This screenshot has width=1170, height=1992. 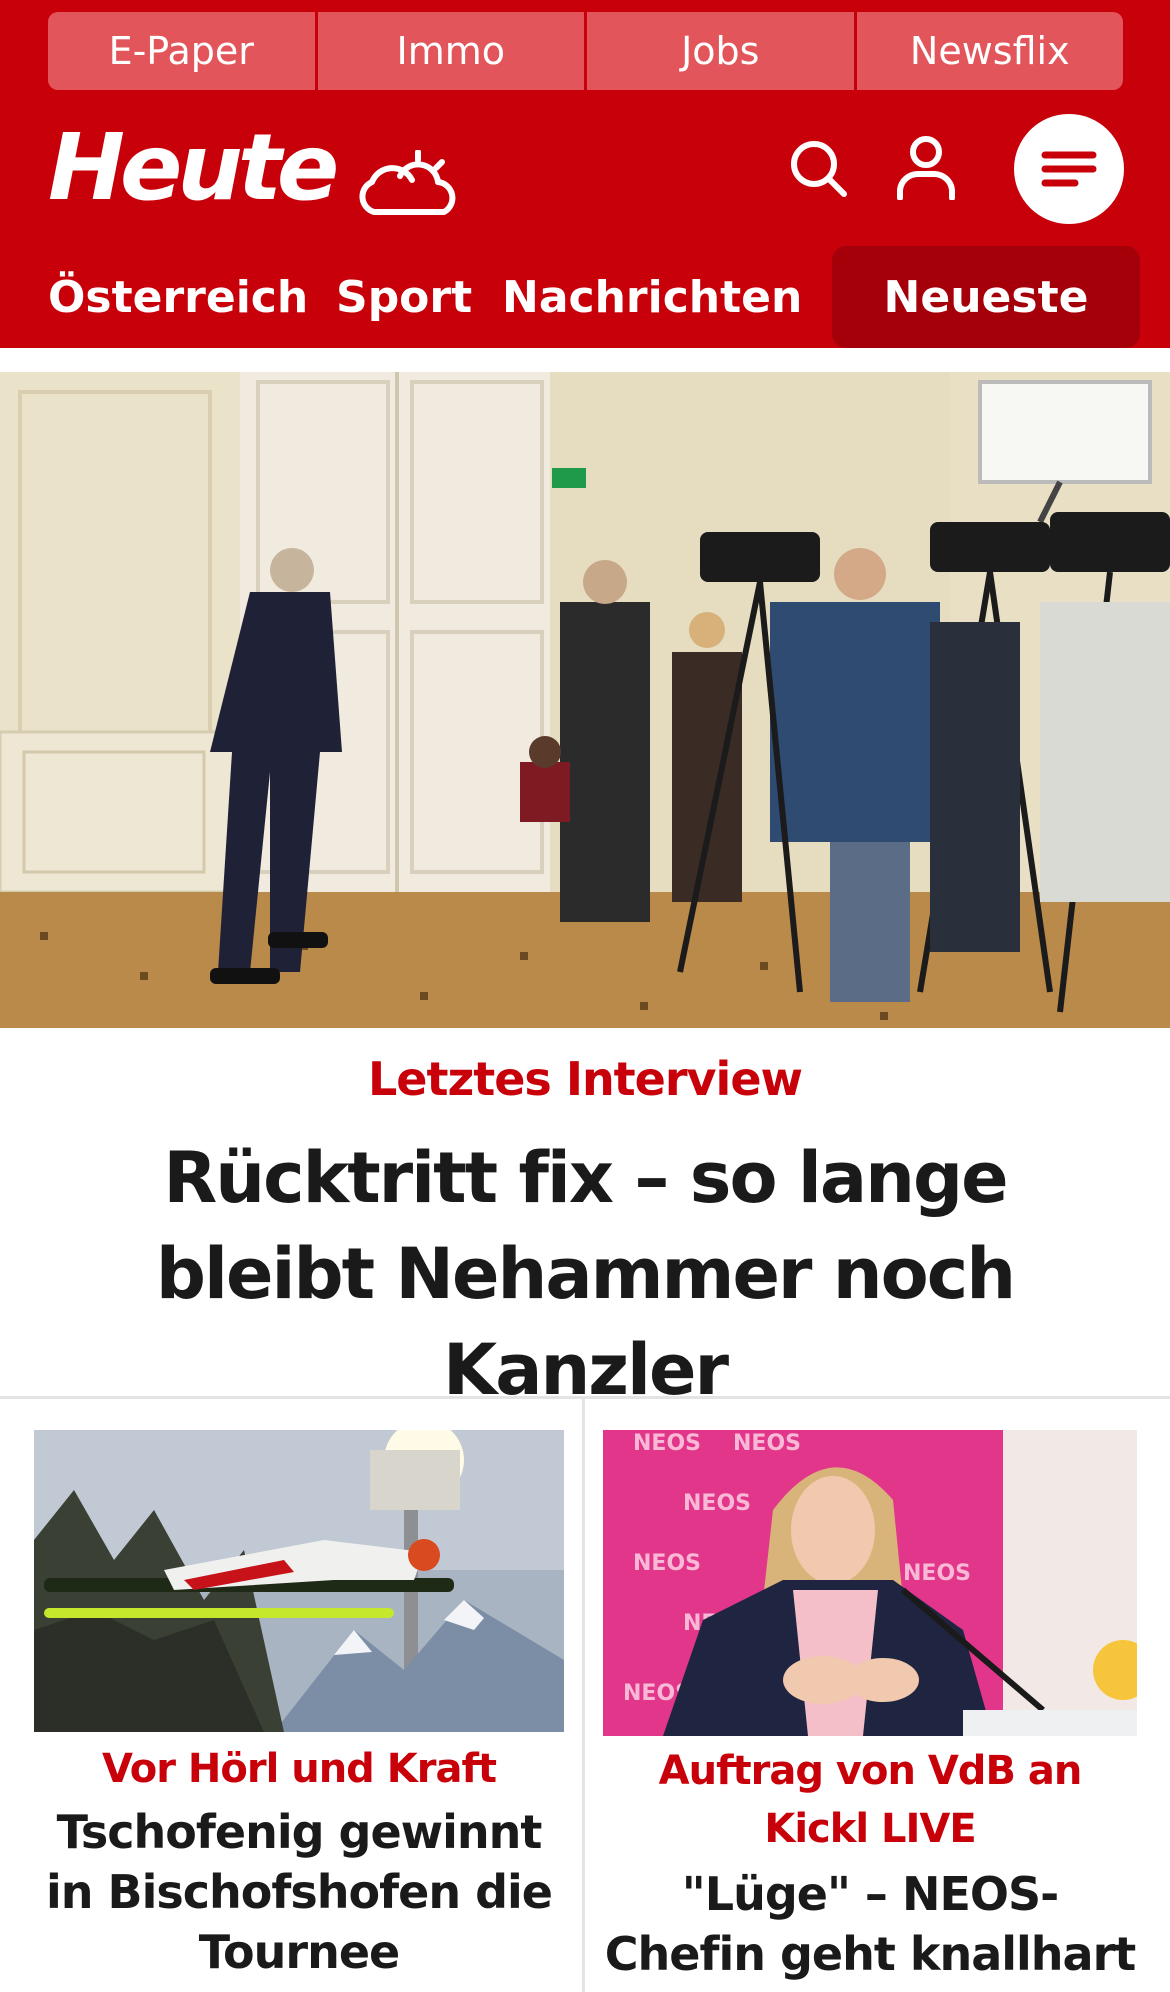 I want to click on teaser-headline: "Lüge" – NEOS-Chefin geht knallhart auf, so click(x=870, y=1928).